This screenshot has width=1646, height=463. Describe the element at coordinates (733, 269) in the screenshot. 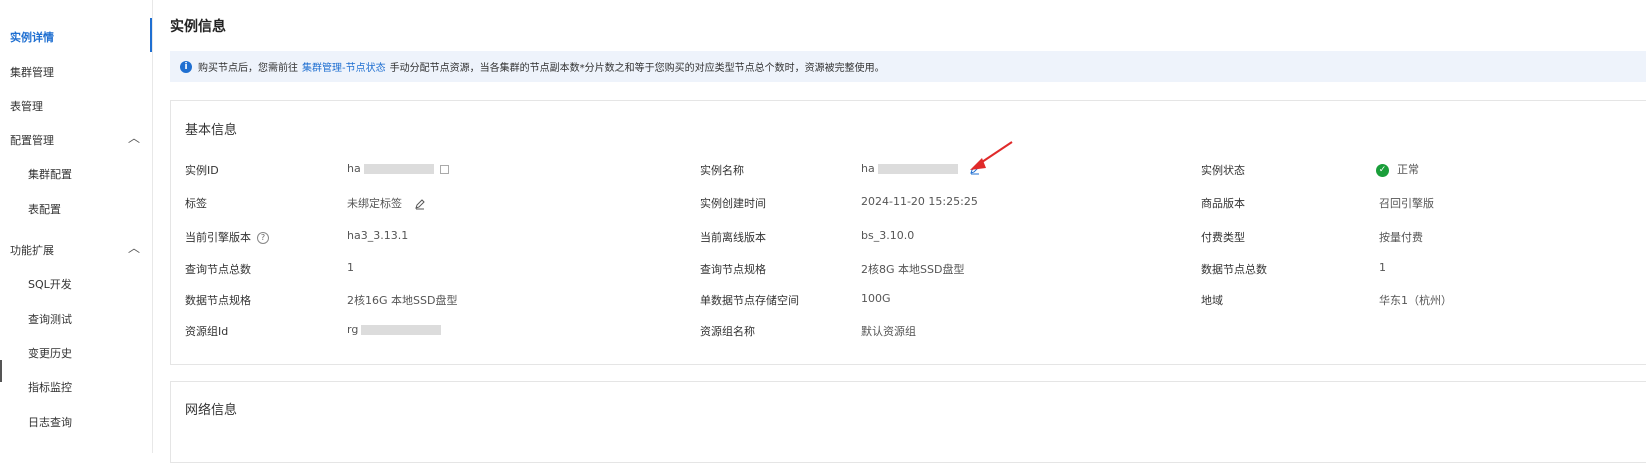

I see `query-node-spec-label: 查询节点规格` at that location.